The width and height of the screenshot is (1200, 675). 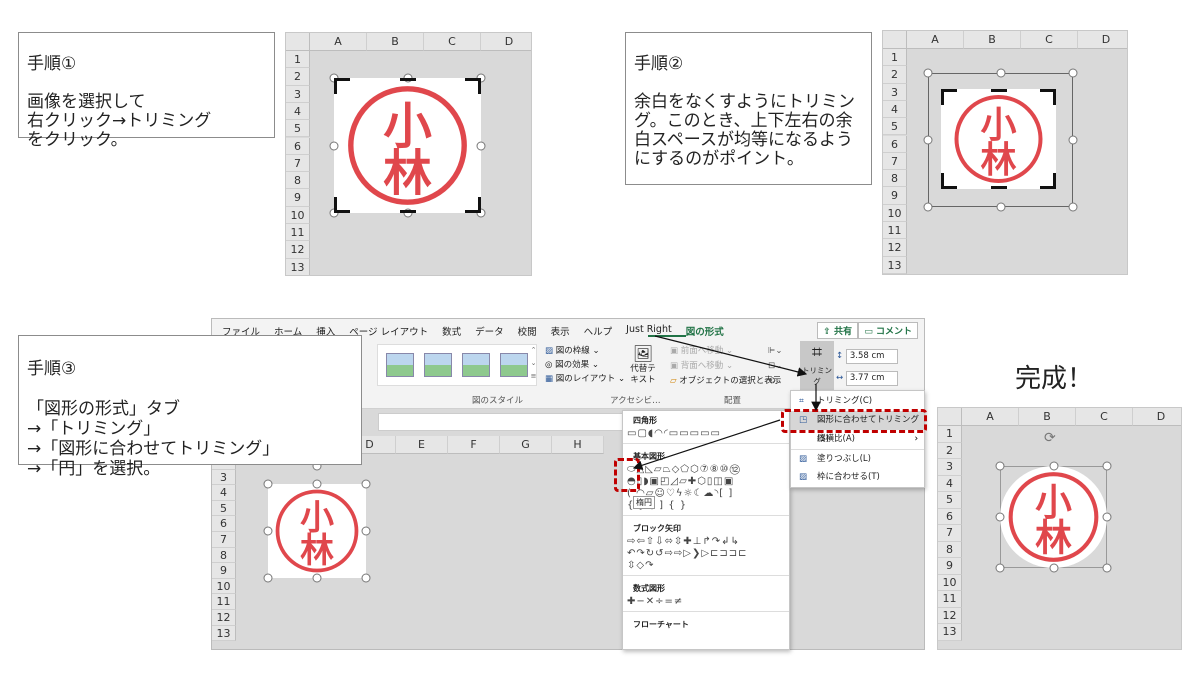 I want to click on row-header: 5, so click(x=298, y=129).